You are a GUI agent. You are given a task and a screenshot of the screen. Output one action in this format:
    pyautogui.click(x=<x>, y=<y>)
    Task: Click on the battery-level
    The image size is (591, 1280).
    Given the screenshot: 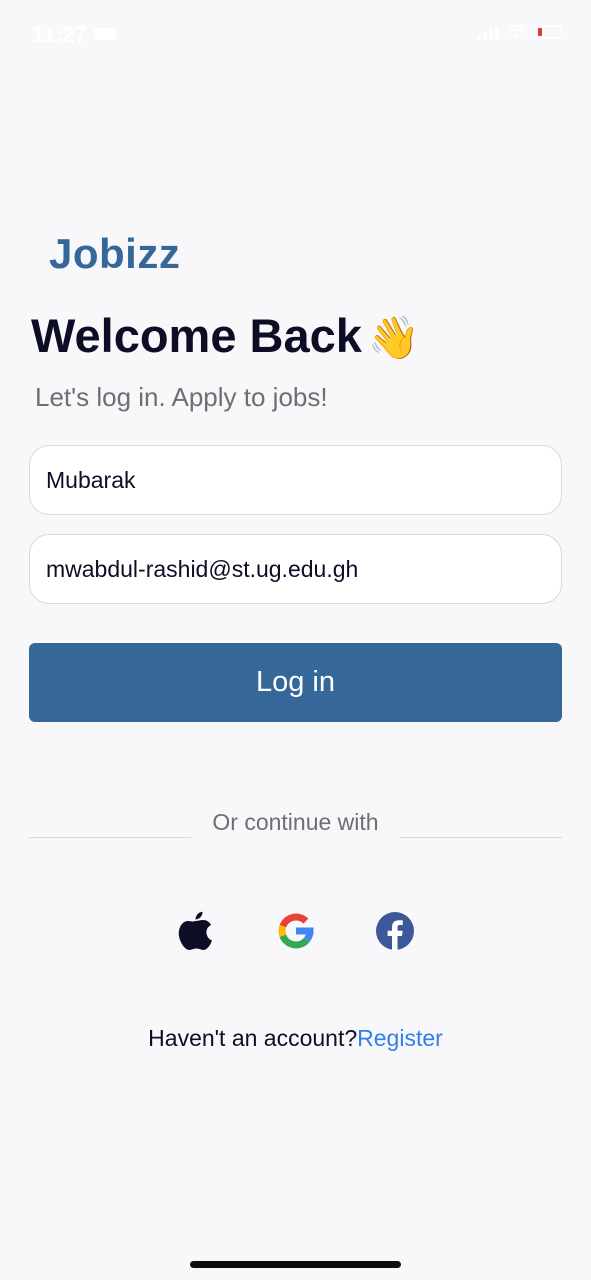 What is the action you would take?
    pyautogui.click(x=540, y=32)
    